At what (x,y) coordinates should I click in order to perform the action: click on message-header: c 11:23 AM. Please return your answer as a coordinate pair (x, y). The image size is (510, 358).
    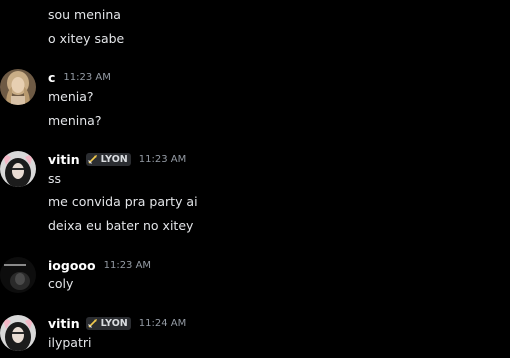
    Looking at the image, I should click on (79, 77).